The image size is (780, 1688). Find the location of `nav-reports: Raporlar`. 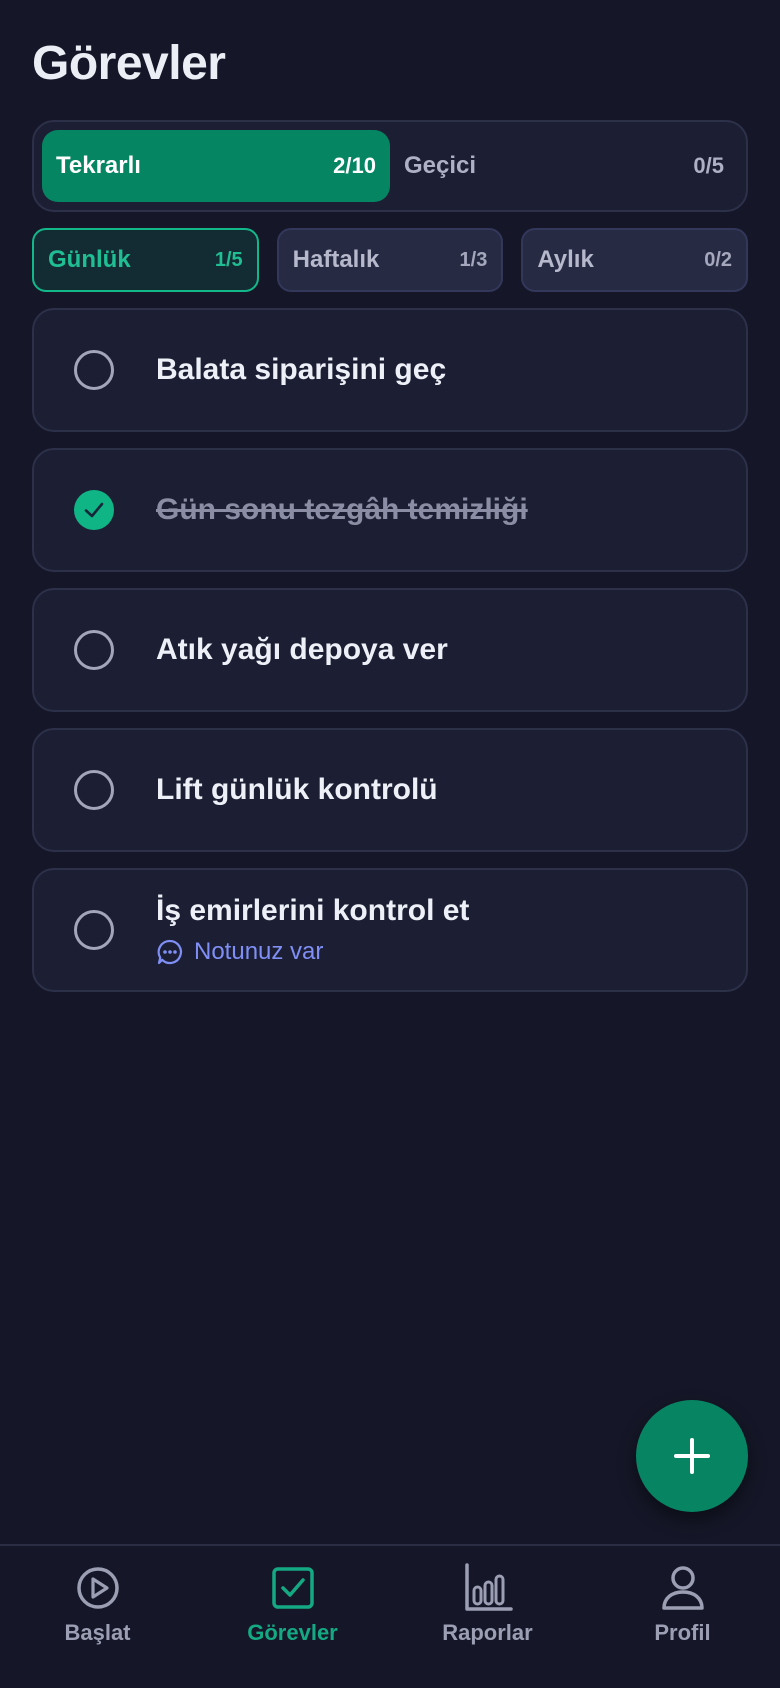

nav-reports: Raporlar is located at coordinates (487, 1617).